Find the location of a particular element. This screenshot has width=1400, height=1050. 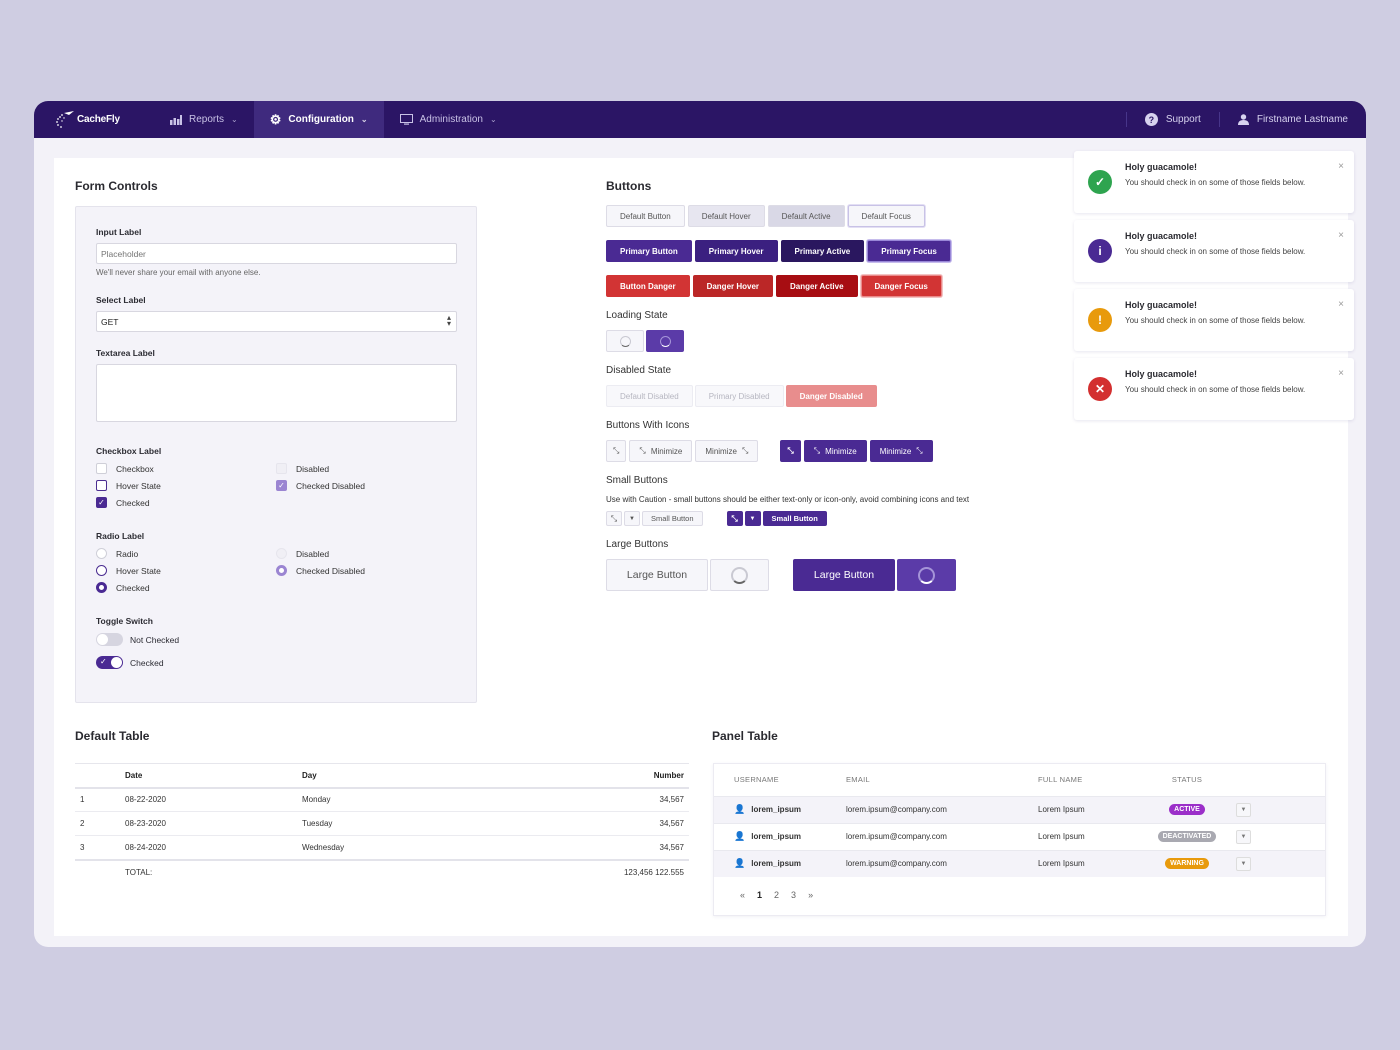

large-default-button: Large Button is located at coordinates (657, 575).